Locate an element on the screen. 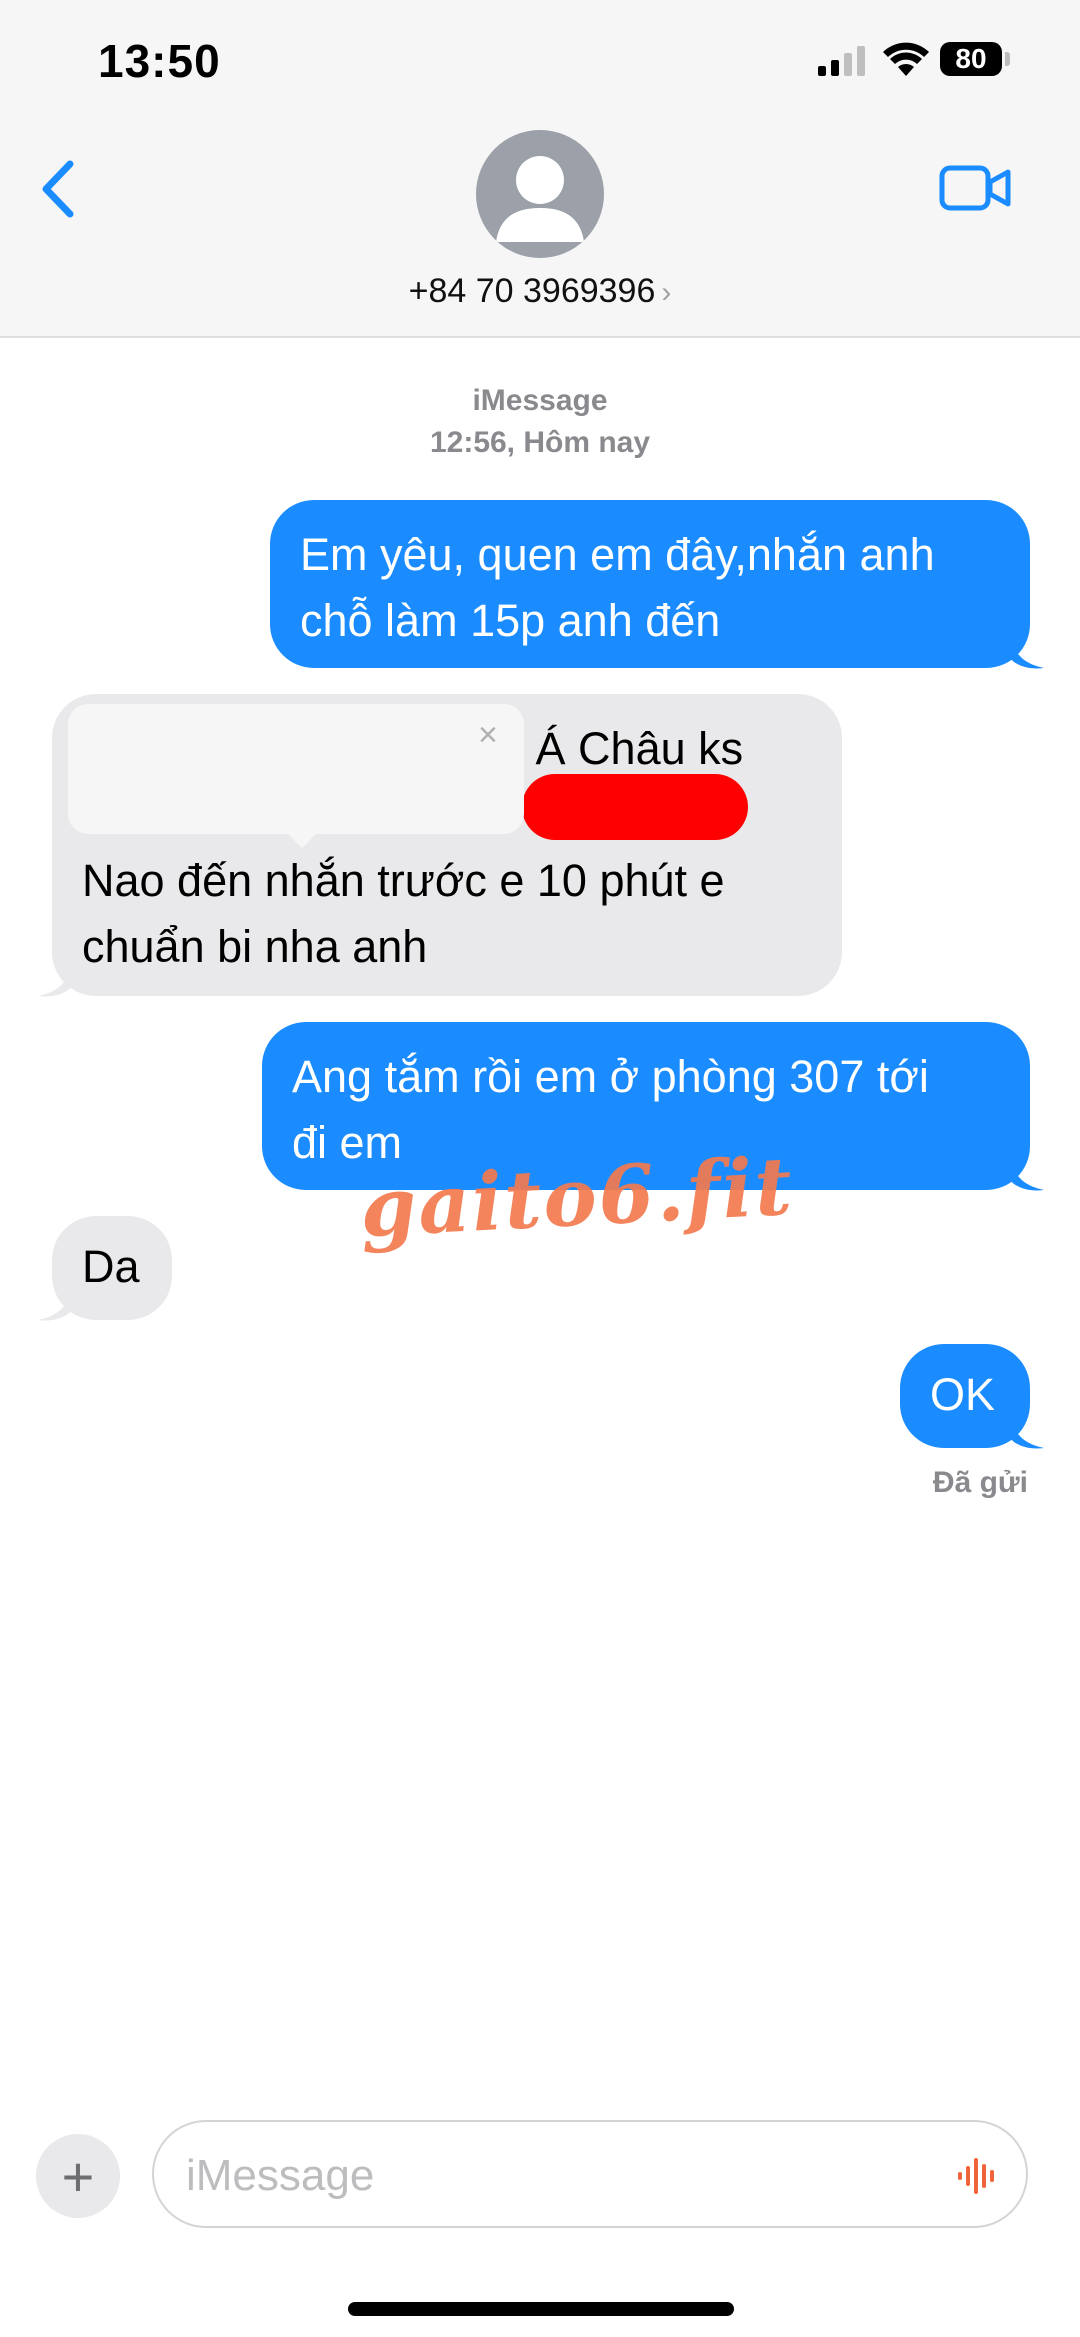 The height and width of the screenshot is (2337, 1080). contact-number: +84 70 3969396 is located at coordinates (532, 291).